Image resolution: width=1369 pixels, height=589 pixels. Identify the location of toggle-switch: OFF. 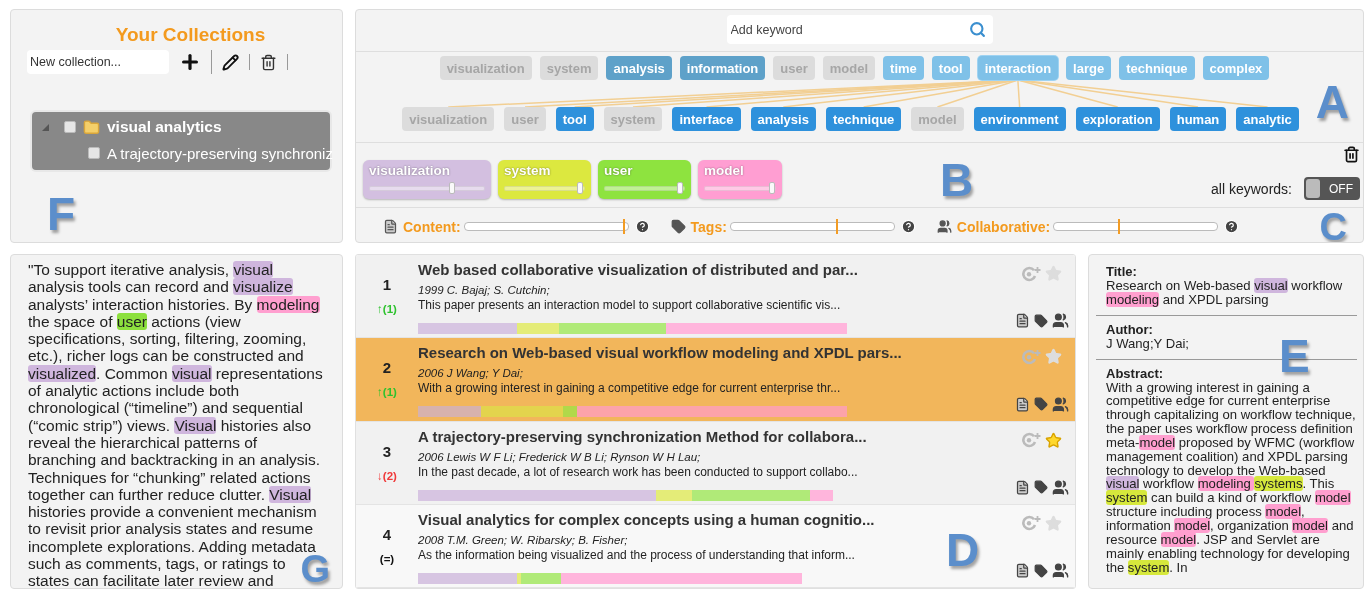
(1332, 188).